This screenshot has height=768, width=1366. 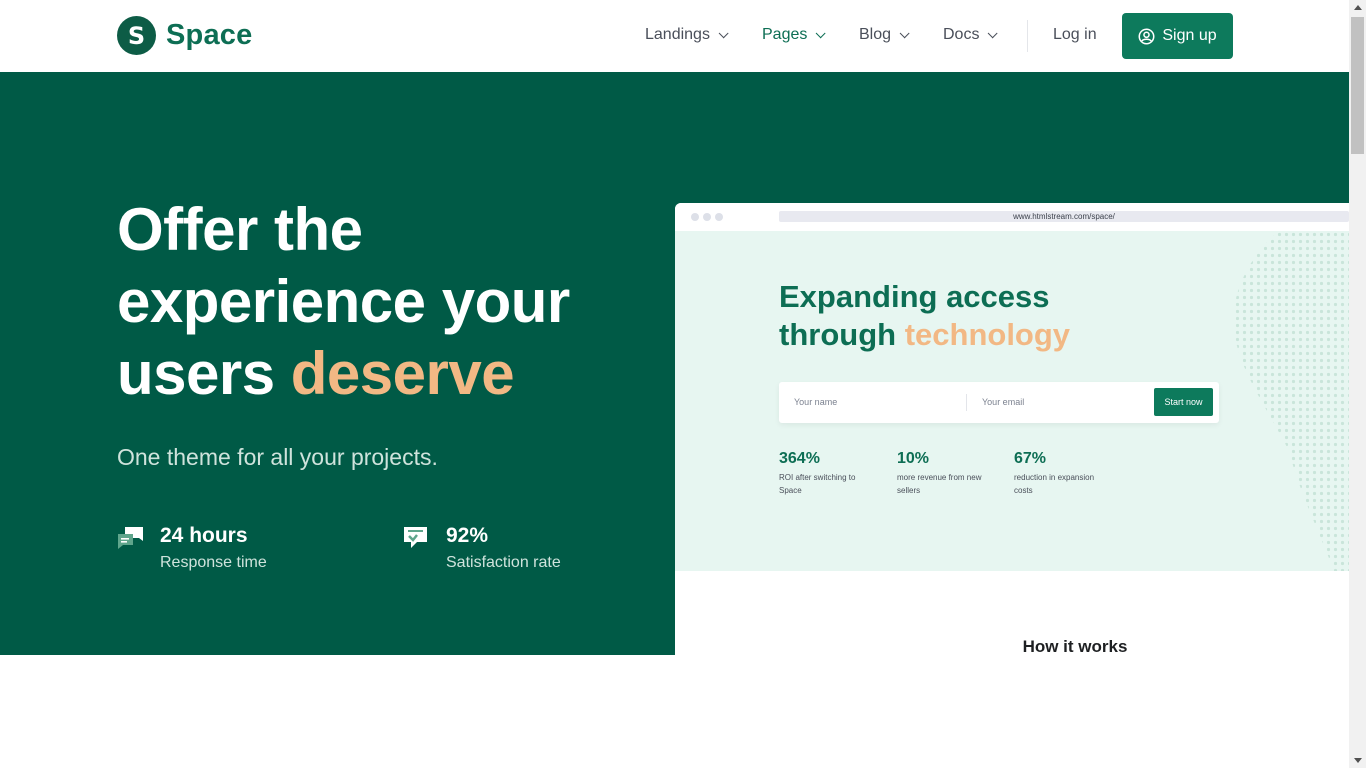 I want to click on preview-title-line1: Expanding access, so click(x=914, y=296).